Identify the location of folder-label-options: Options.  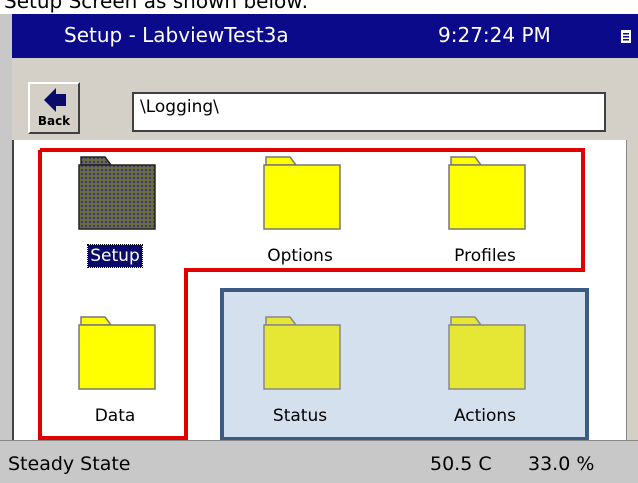
(300, 256).